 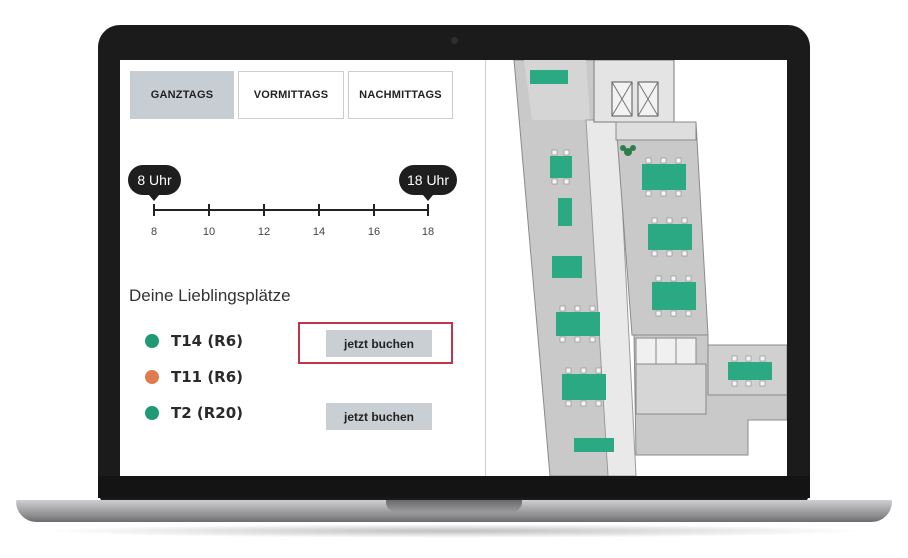 What do you see at coordinates (374, 232) in the screenshot?
I see `tick-label: 16` at bounding box center [374, 232].